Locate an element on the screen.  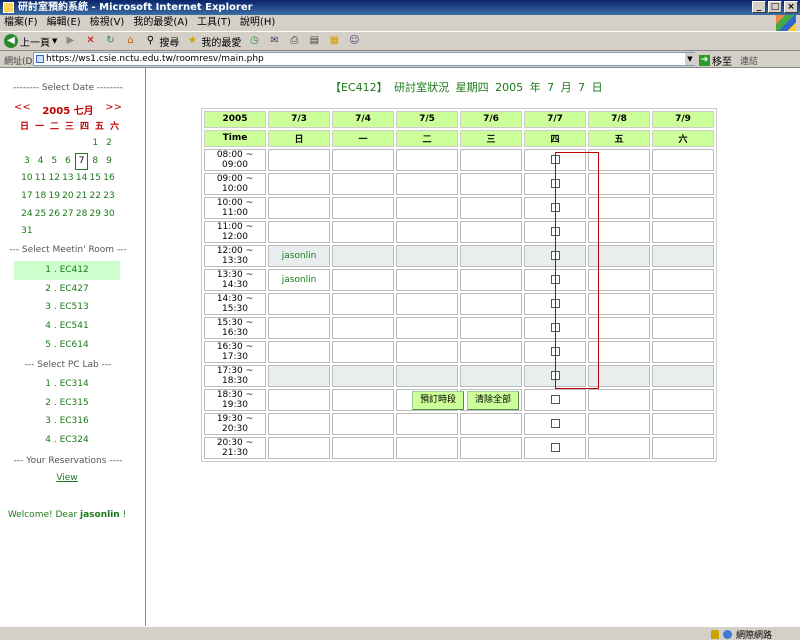
room-link: 2 . EC427 is located at coordinates (67, 289).